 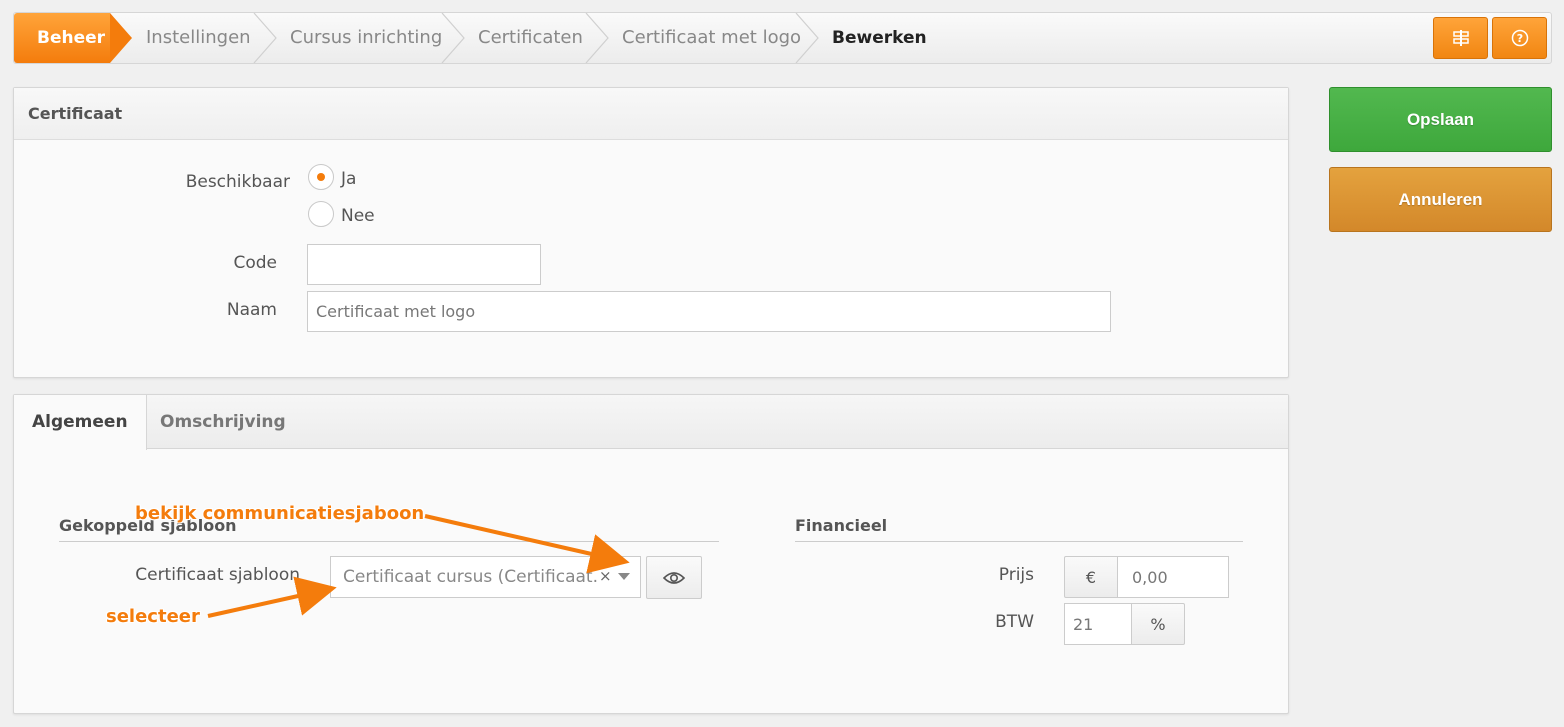 I want to click on annotation-arrow-view, so click(x=527, y=544).